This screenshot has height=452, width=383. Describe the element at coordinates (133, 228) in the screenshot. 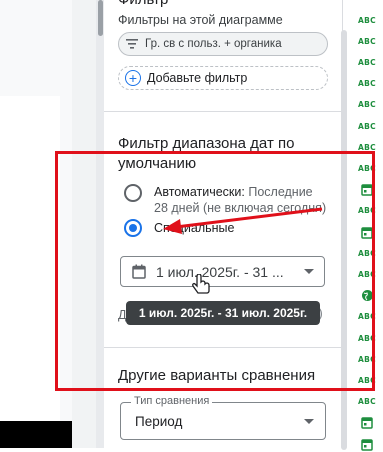

I see `radio-custom` at that location.